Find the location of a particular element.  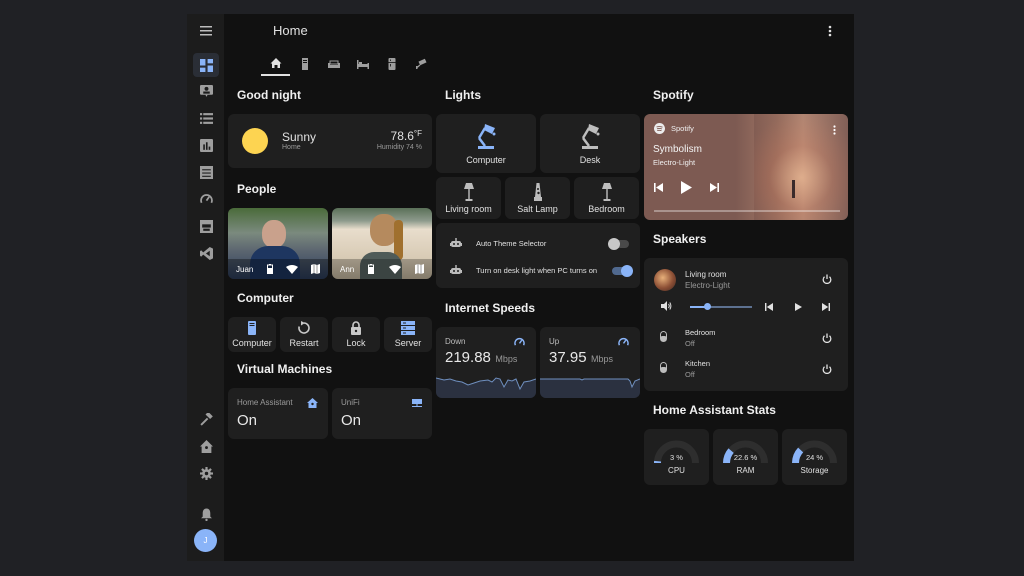

sidebar-item-energy is located at coordinates (206, 199).